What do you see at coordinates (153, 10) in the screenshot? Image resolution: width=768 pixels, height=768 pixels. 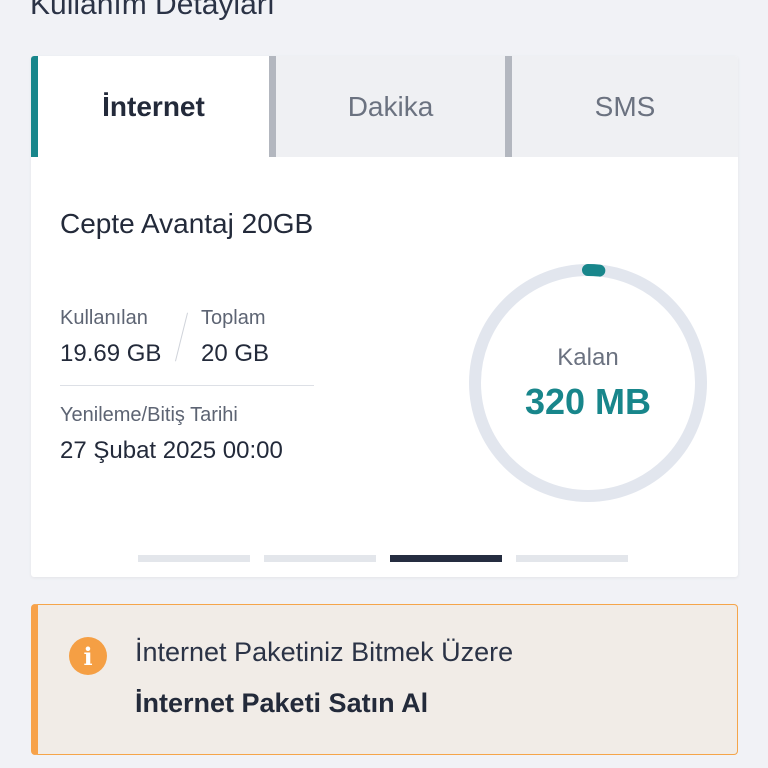 I see `page-title: Kullanım Detayları` at bounding box center [153, 10].